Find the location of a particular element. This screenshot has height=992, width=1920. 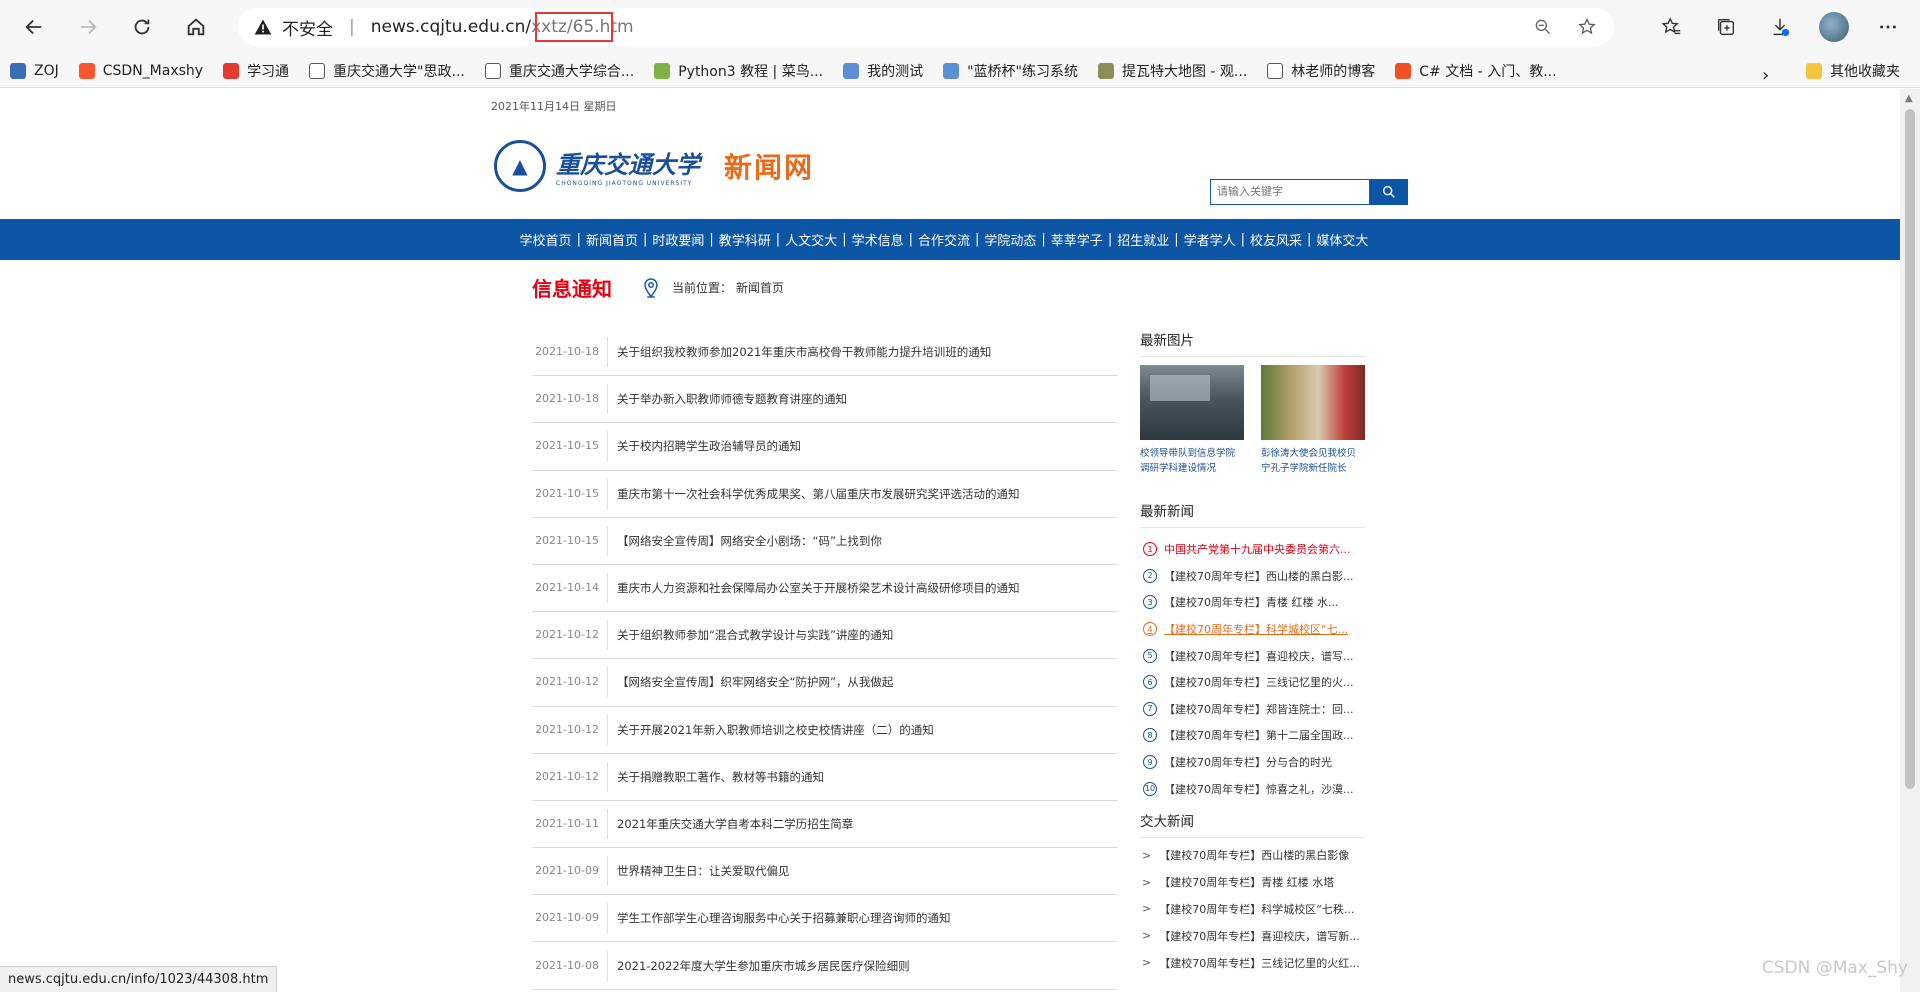

bookmarks-overflow-chevron-icon: › is located at coordinates (1765, 75).